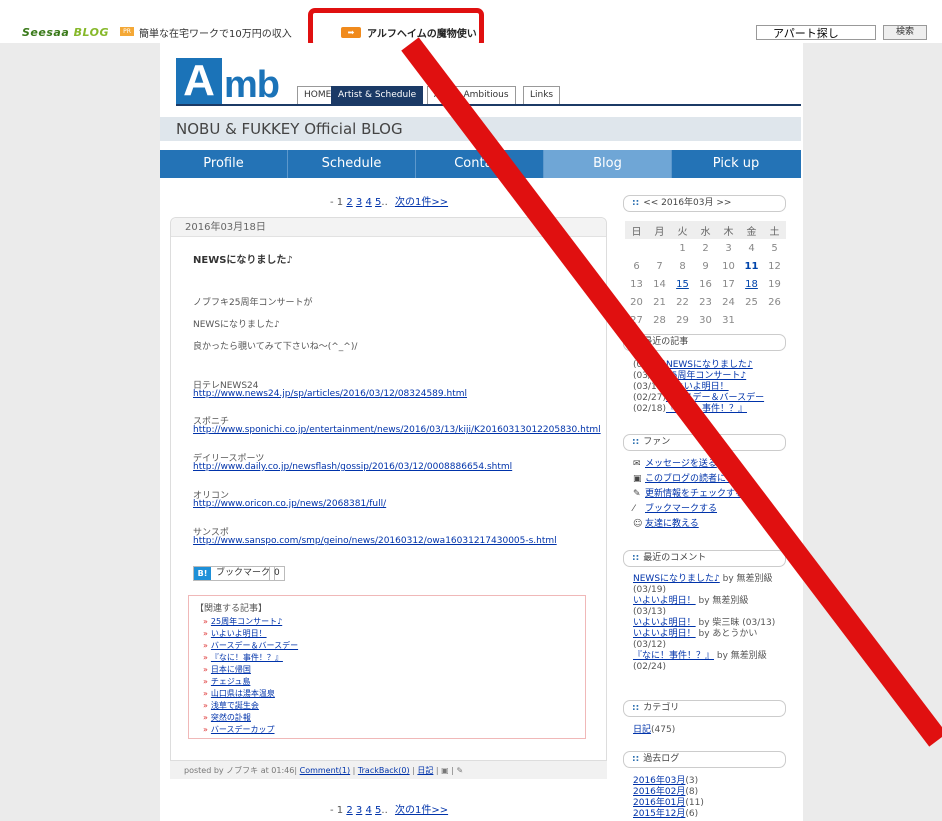 This screenshot has height=821, width=942. What do you see at coordinates (460, 770) in the screenshot?
I see `rss-icon: ✎` at bounding box center [460, 770].